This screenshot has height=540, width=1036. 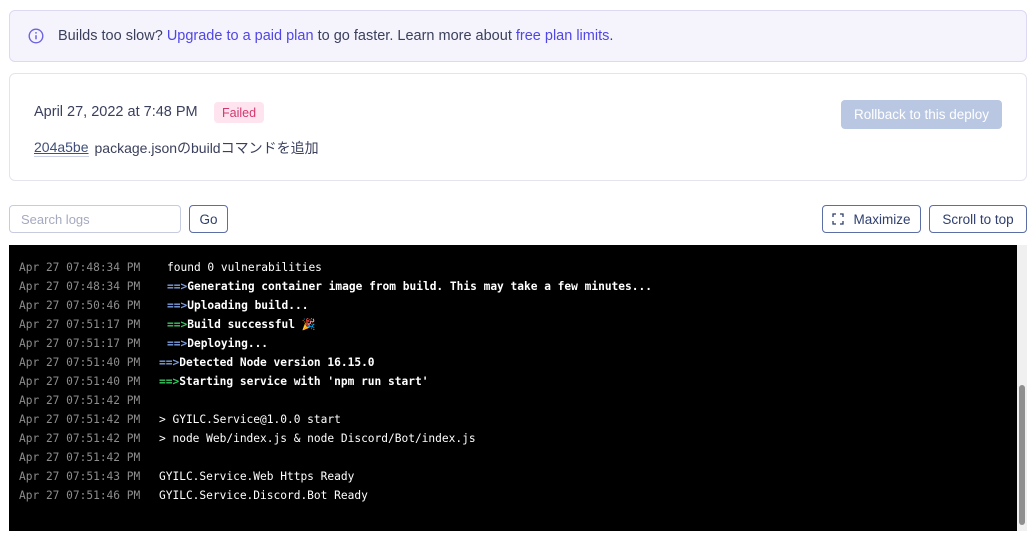 What do you see at coordinates (921, 114) in the screenshot?
I see `rollback-button: Rollback to this deploy` at bounding box center [921, 114].